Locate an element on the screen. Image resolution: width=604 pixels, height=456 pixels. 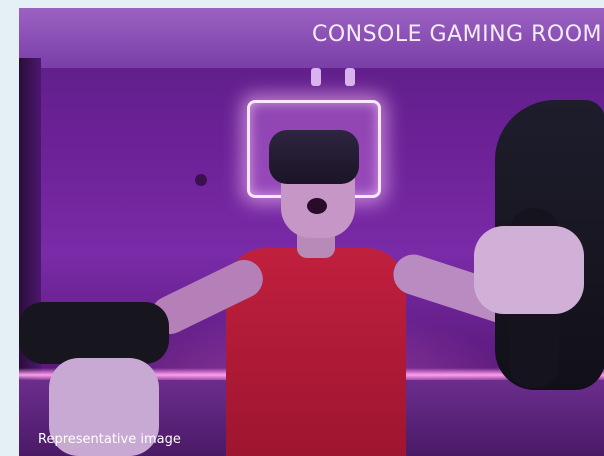
right-hand is located at coordinates (529, 270).